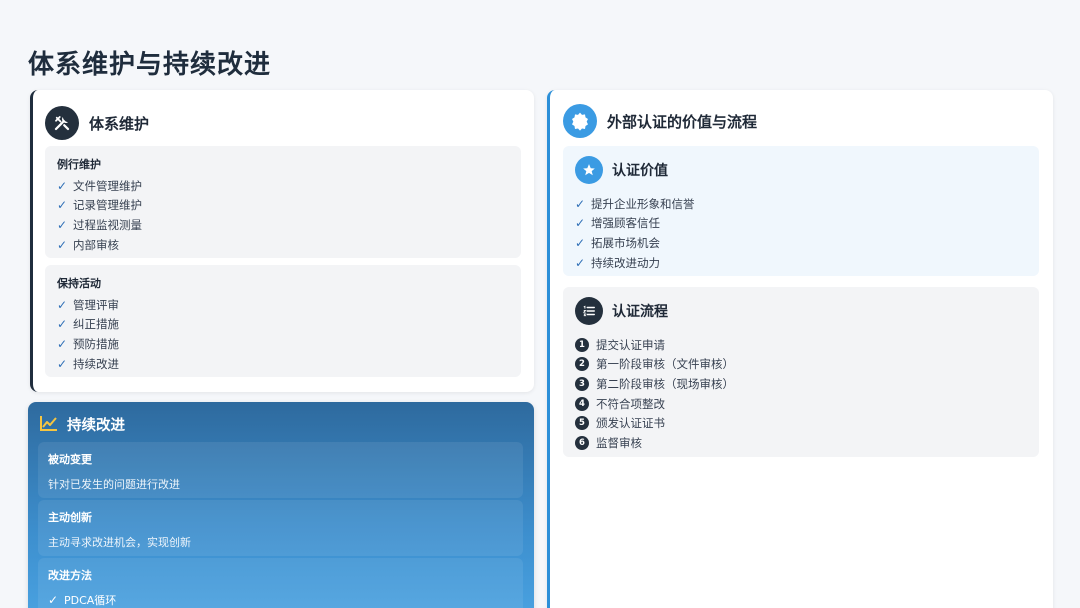  Describe the element at coordinates (582, 423) in the screenshot. I see `step-number: 5` at that location.